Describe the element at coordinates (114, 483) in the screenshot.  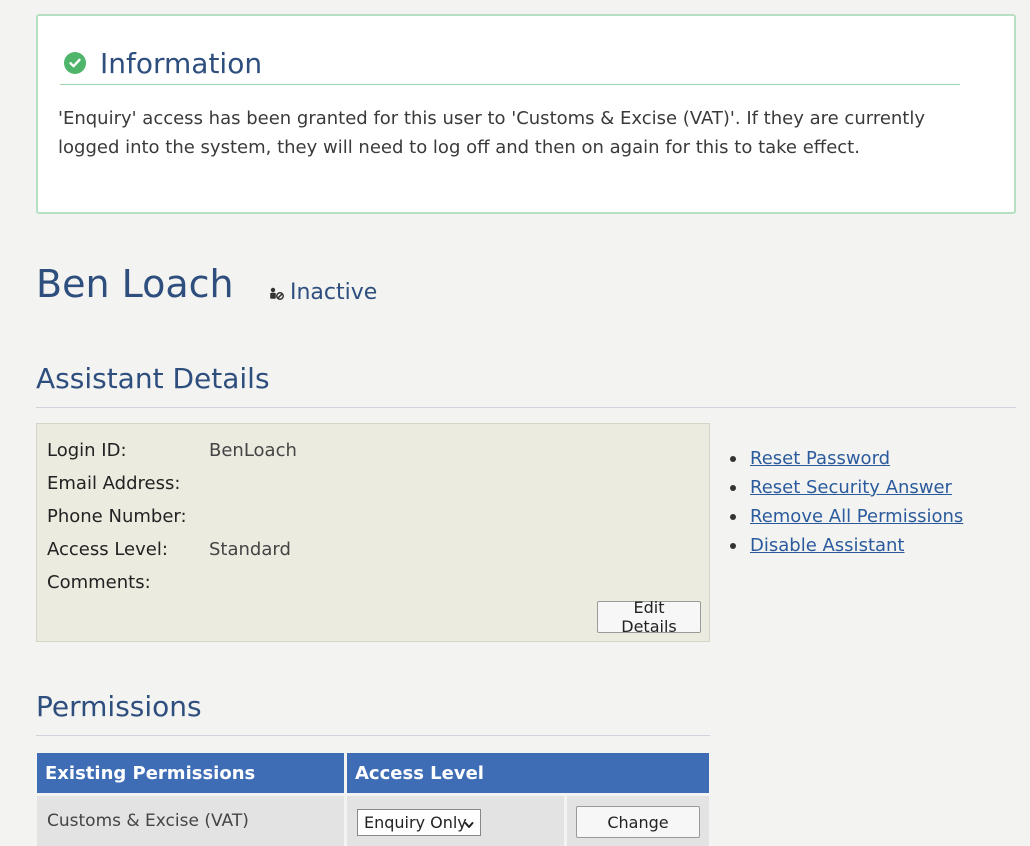
I see `detail-label: Email Address:` at that location.